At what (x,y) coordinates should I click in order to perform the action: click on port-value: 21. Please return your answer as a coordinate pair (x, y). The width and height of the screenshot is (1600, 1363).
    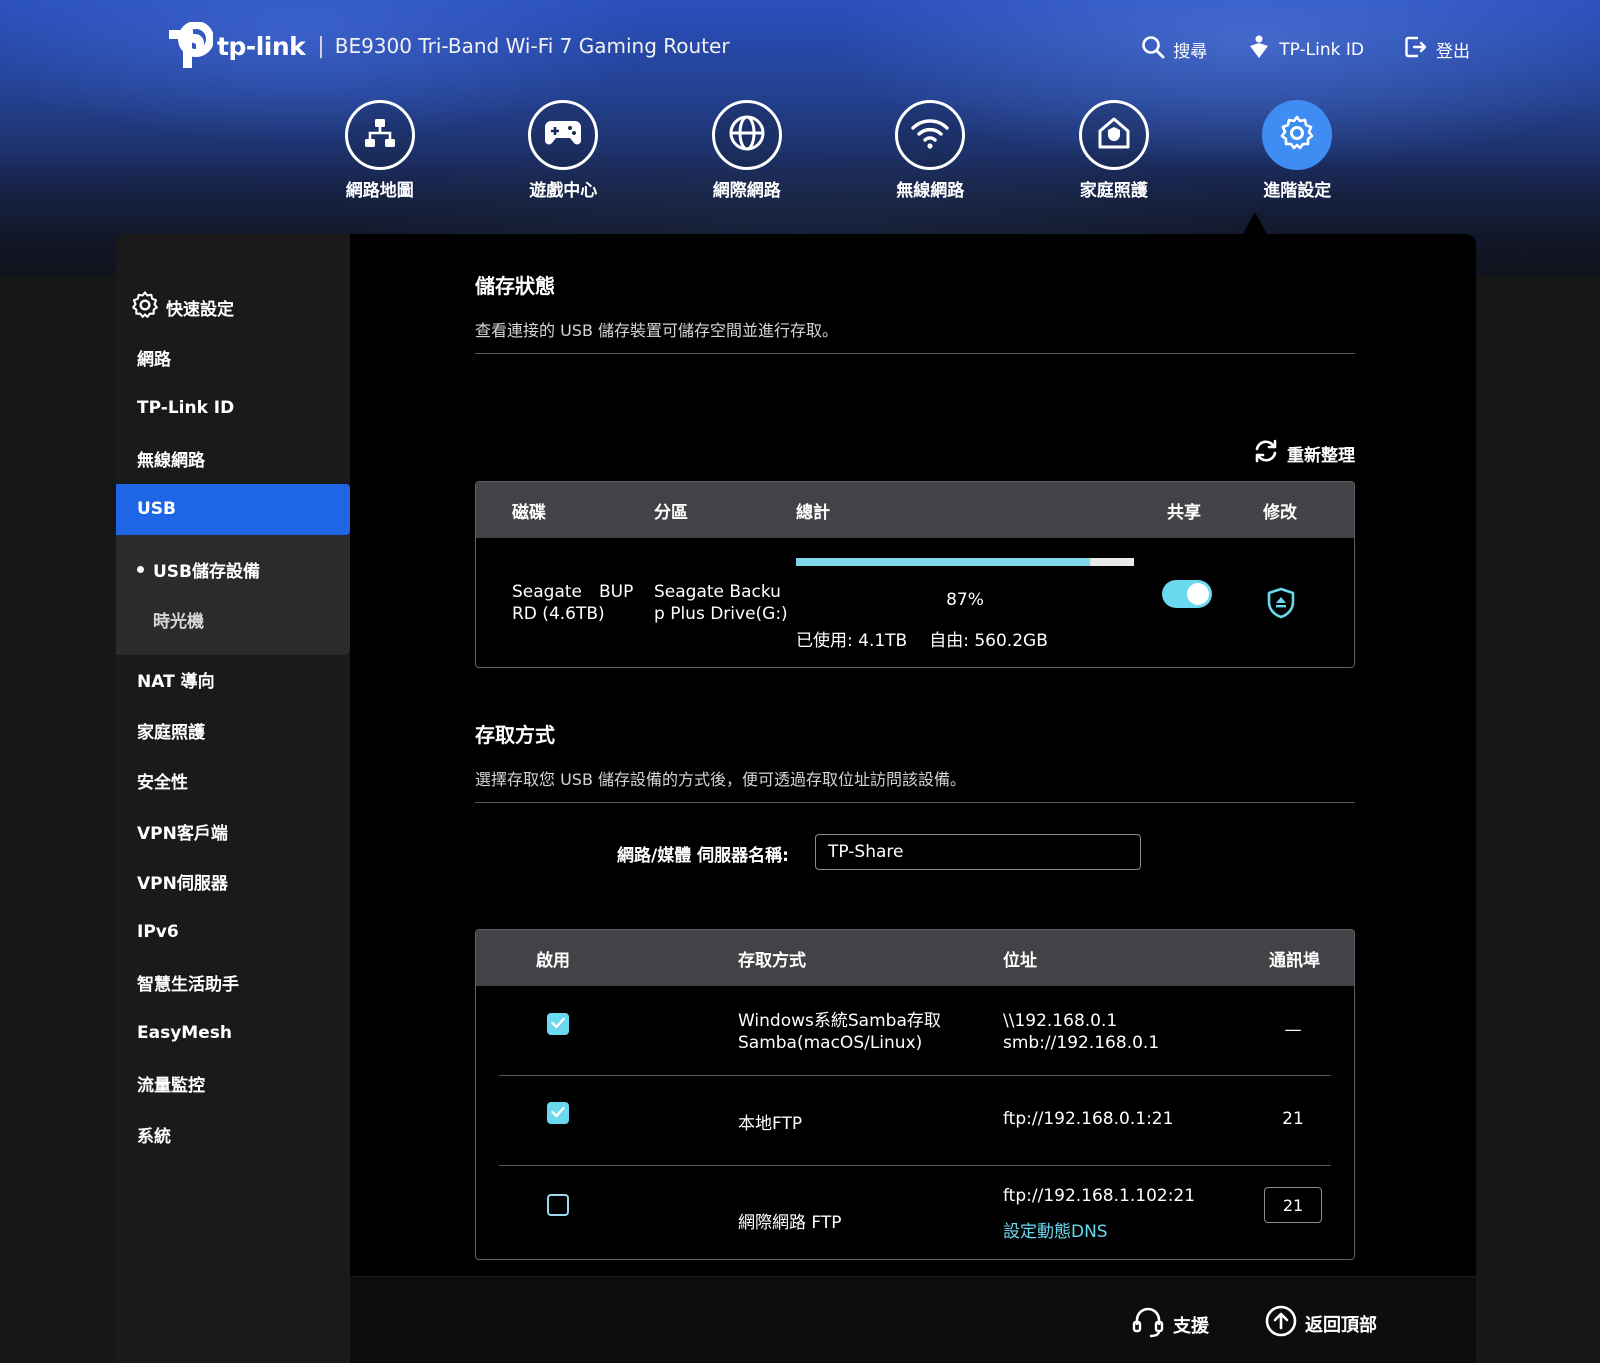
    Looking at the image, I should click on (1293, 1119).